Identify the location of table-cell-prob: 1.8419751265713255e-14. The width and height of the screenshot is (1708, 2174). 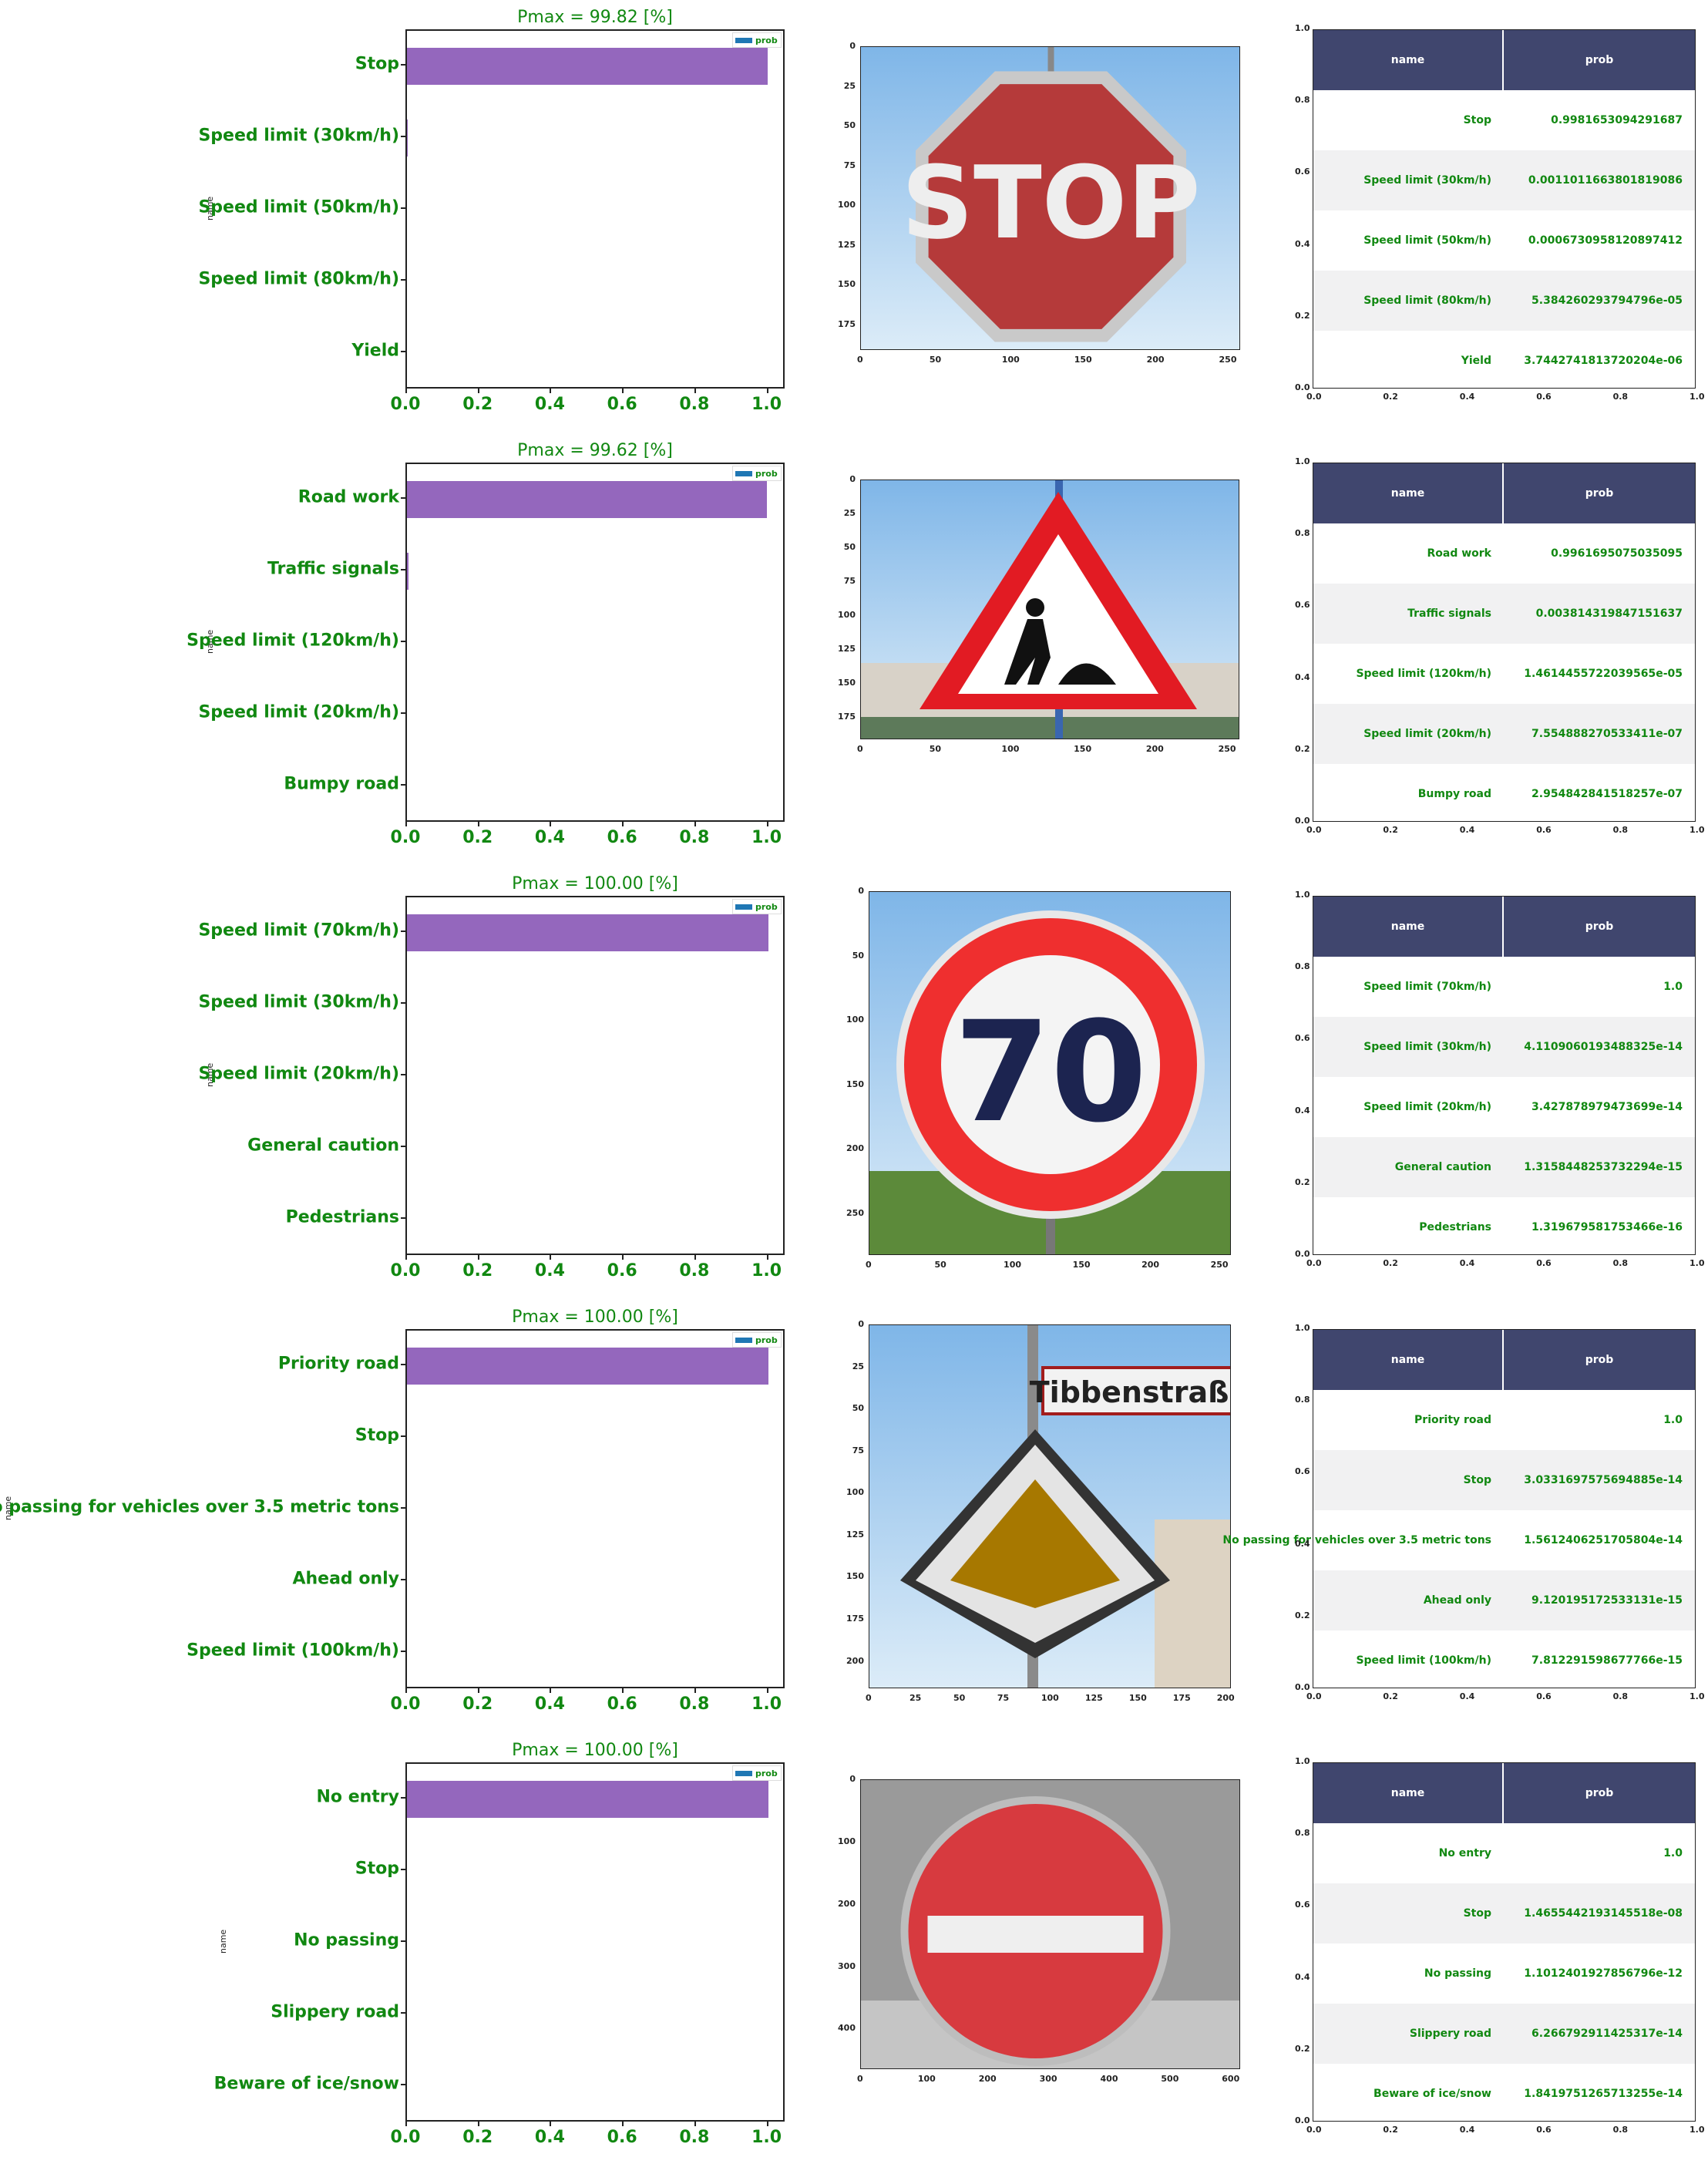
(1604, 2094).